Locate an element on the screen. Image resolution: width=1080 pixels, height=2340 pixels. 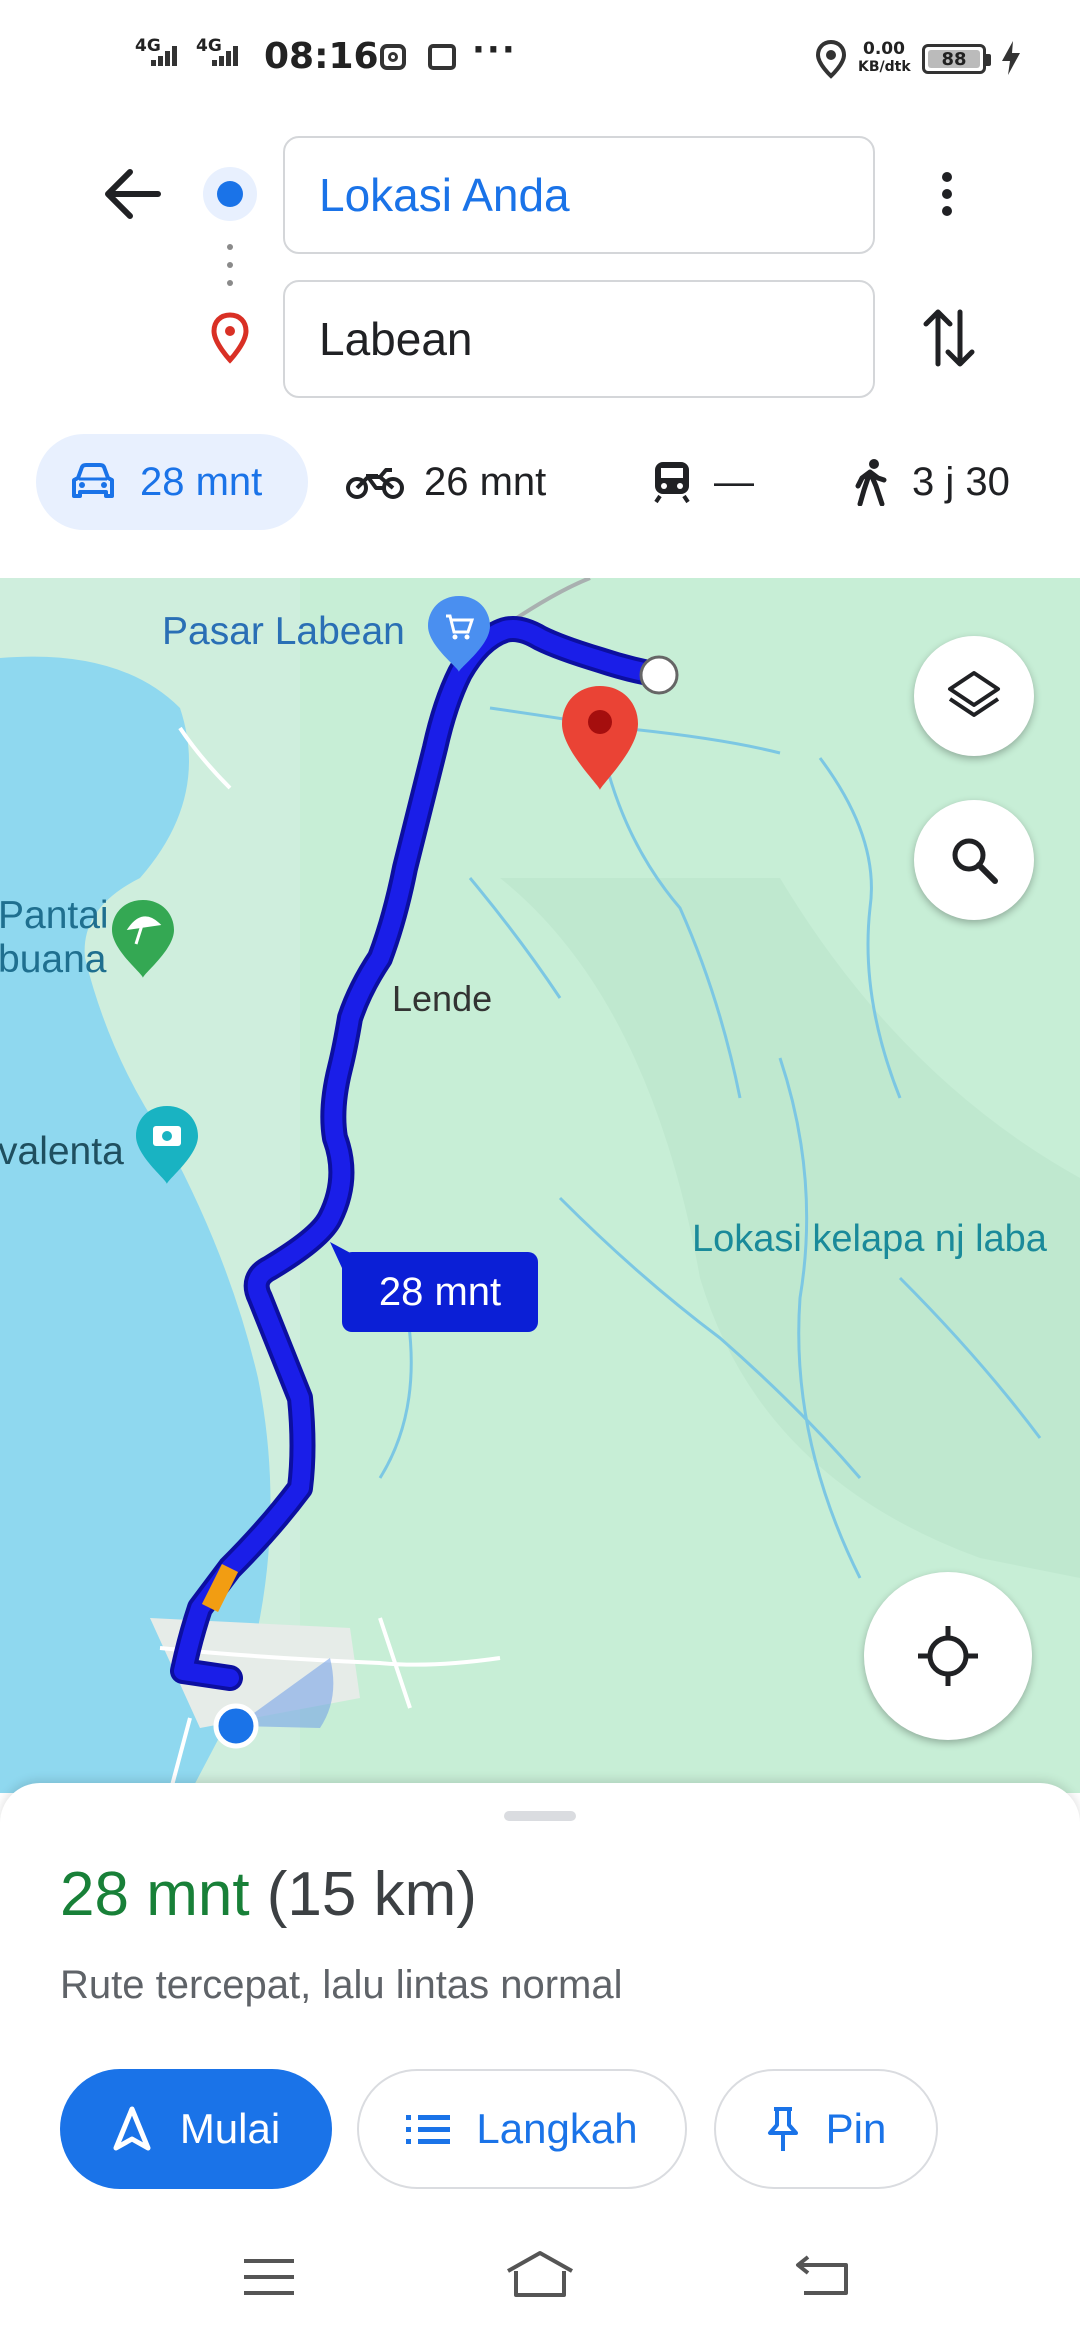
map-label-lende: Lende is located at coordinates (442, 998).